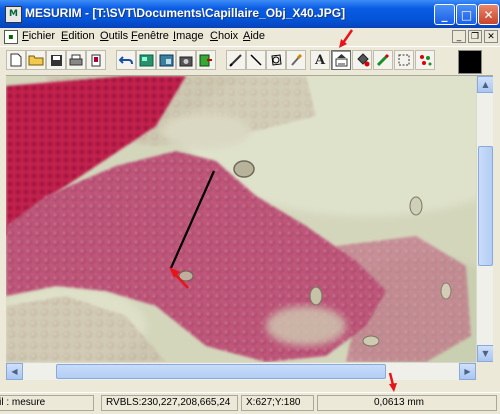  I want to click on print-preview-icon, so click(96, 60).